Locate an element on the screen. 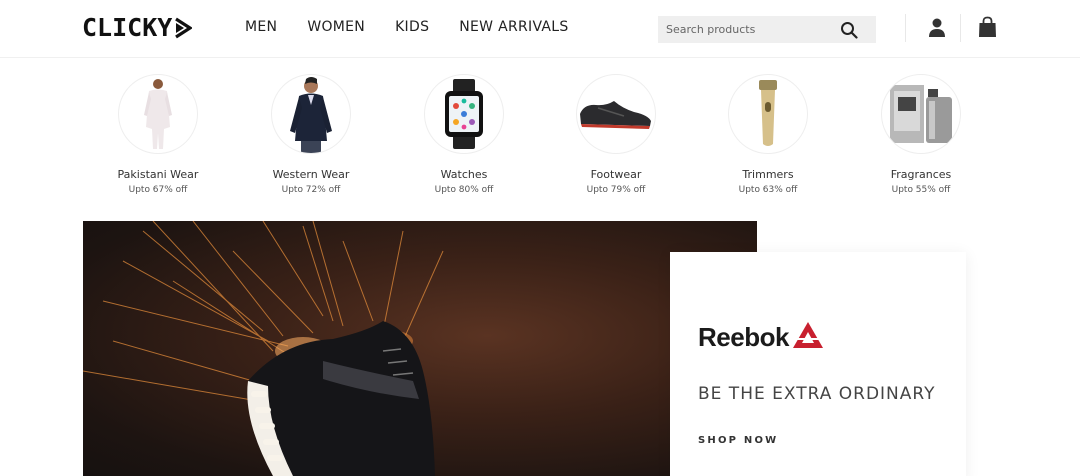  category-label: Western Wear is located at coordinates (311, 174).